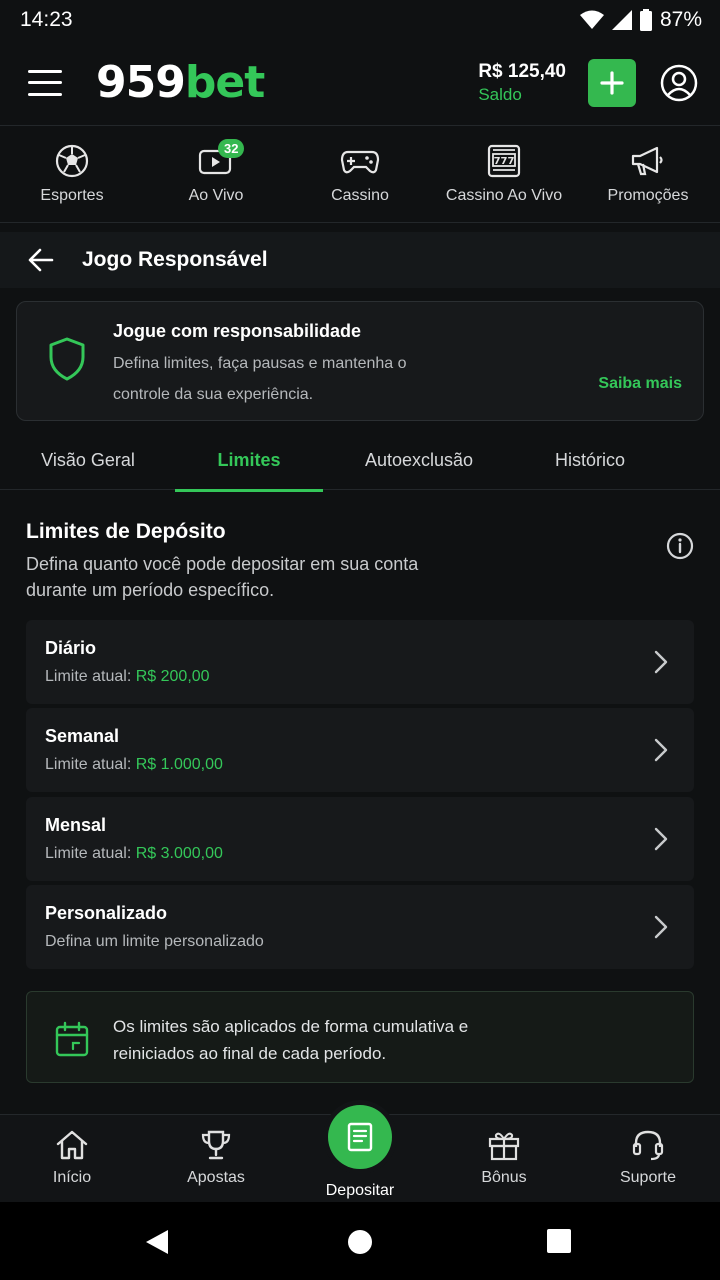  I want to click on system-nav-bar, so click(360, 1241).